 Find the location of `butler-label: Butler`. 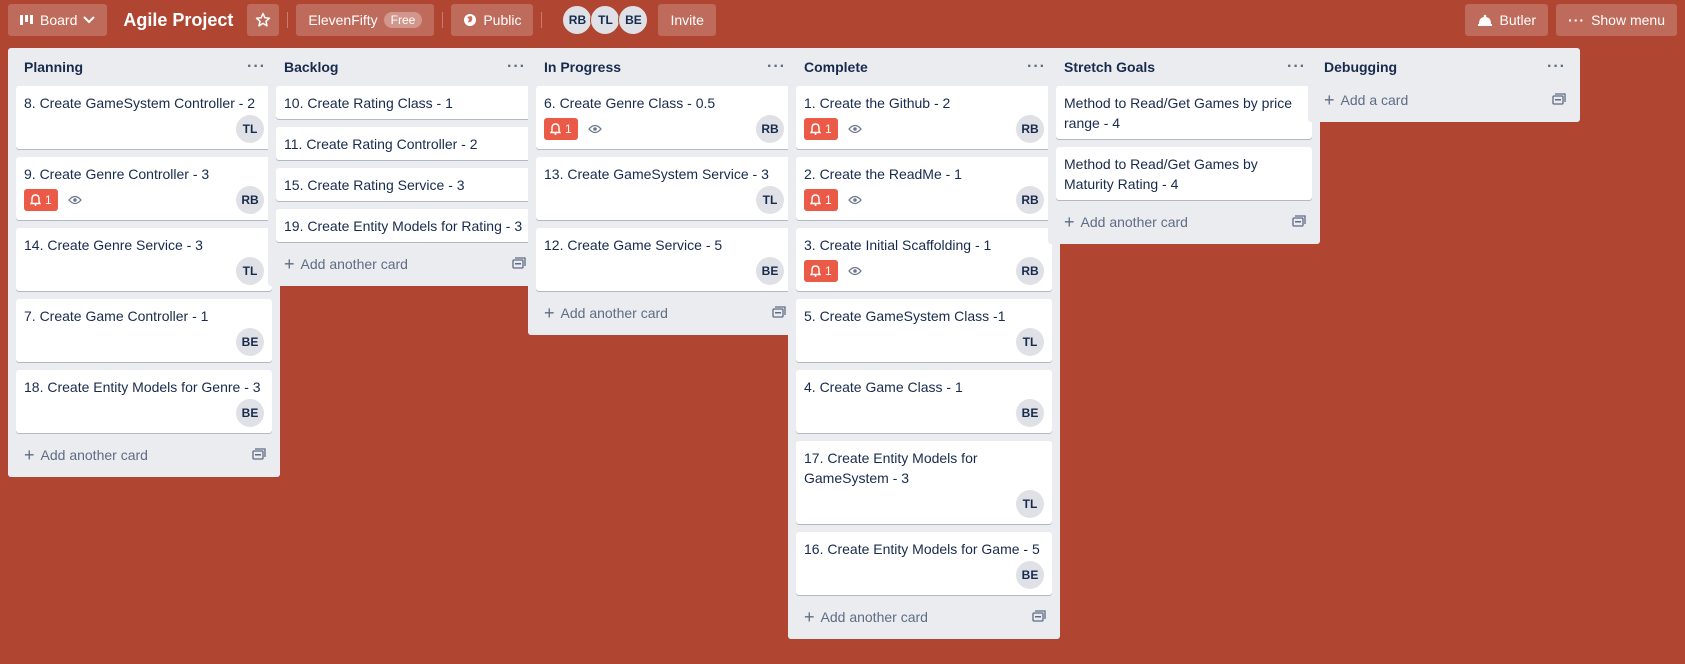

butler-label: Butler is located at coordinates (1518, 20).